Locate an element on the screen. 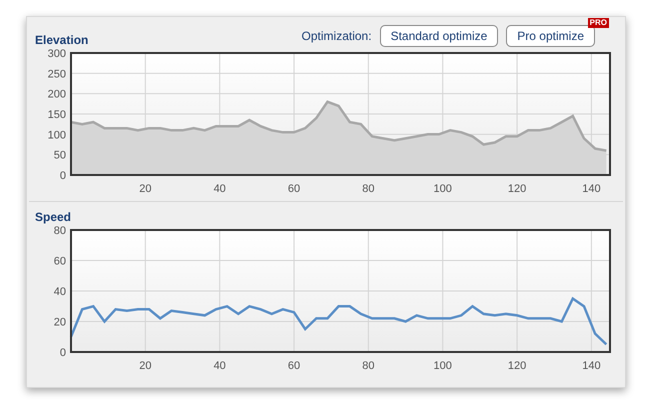 The image size is (652, 415). optimization-label: Optimization: is located at coordinates (337, 36).